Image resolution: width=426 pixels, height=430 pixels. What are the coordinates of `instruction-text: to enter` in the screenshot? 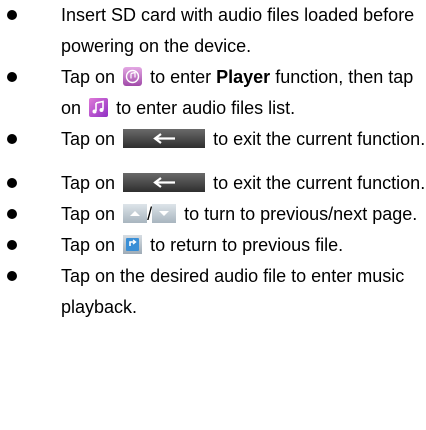 It's located at (181, 77).